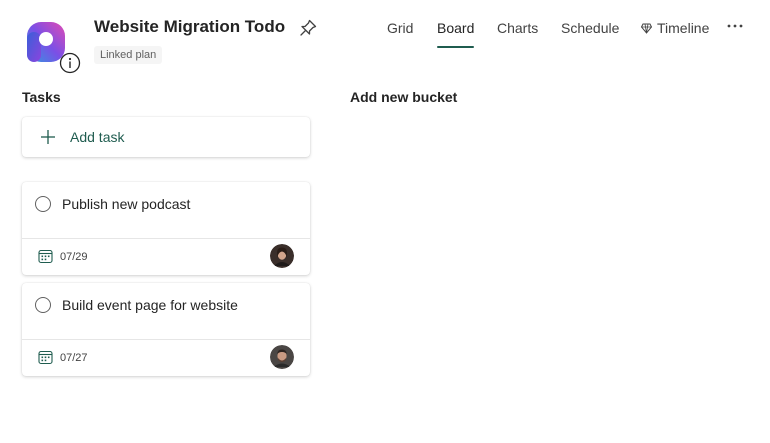 The image size is (770, 443). Describe the element at coordinates (41, 97) in the screenshot. I see `bucket-title: Tasks` at that location.